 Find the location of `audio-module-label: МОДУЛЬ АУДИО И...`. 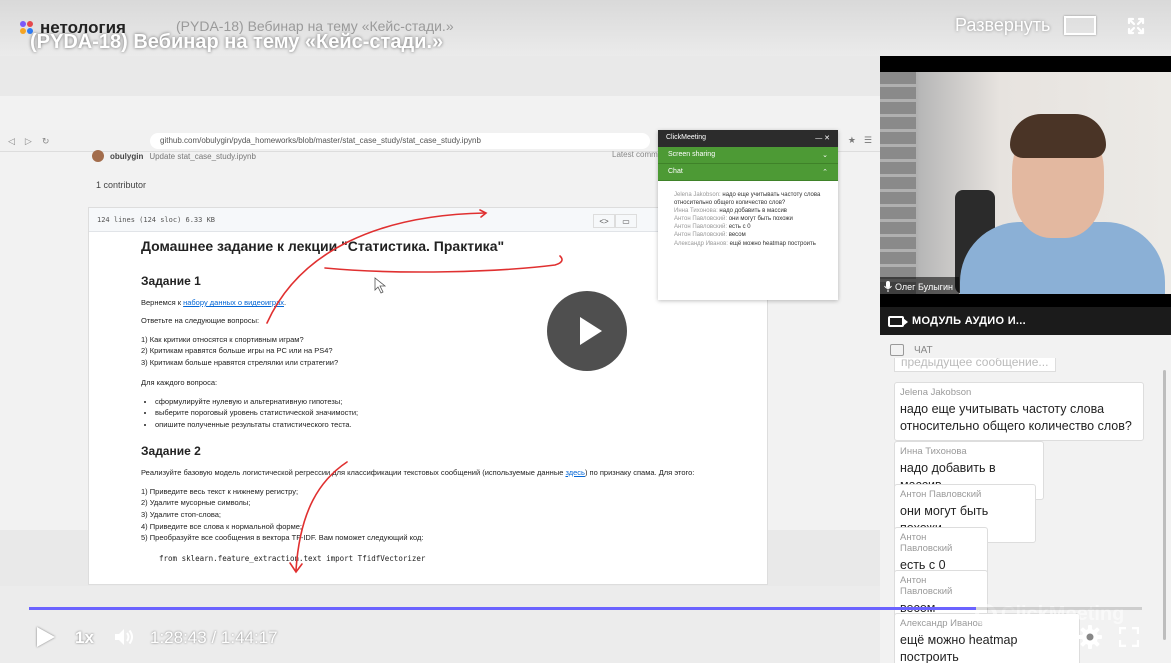

audio-module-label: МОДУЛЬ АУДИО И... is located at coordinates (969, 321).